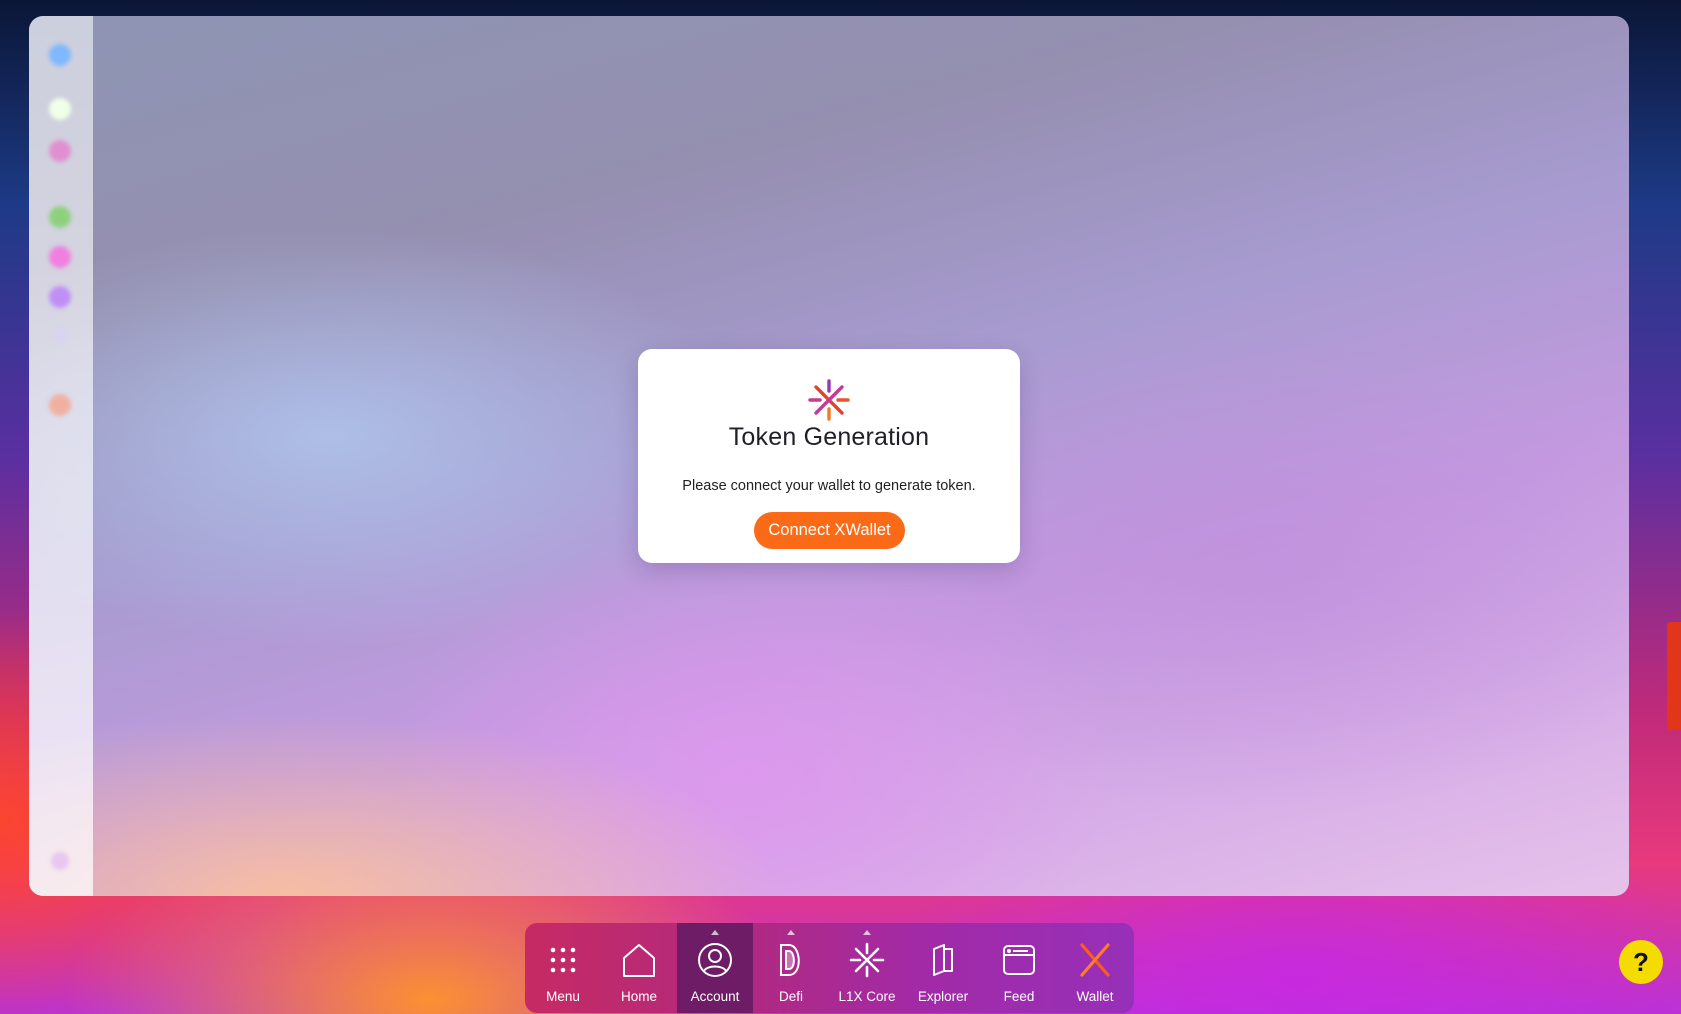 The image size is (1681, 1014). Describe the element at coordinates (829, 437) in the screenshot. I see `modal-title: Token Generation` at that location.